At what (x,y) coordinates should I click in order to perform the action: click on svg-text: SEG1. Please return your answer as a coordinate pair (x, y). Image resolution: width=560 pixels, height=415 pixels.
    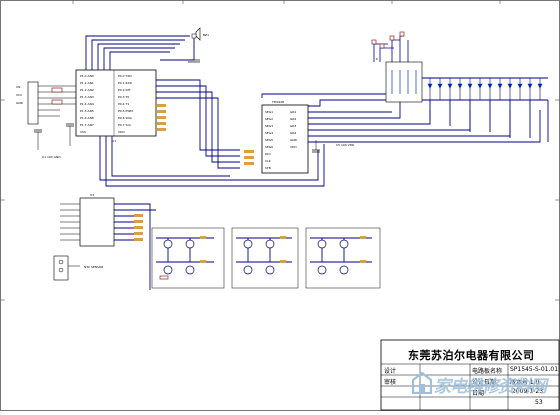
    Looking at the image, I should click on (269, 112).